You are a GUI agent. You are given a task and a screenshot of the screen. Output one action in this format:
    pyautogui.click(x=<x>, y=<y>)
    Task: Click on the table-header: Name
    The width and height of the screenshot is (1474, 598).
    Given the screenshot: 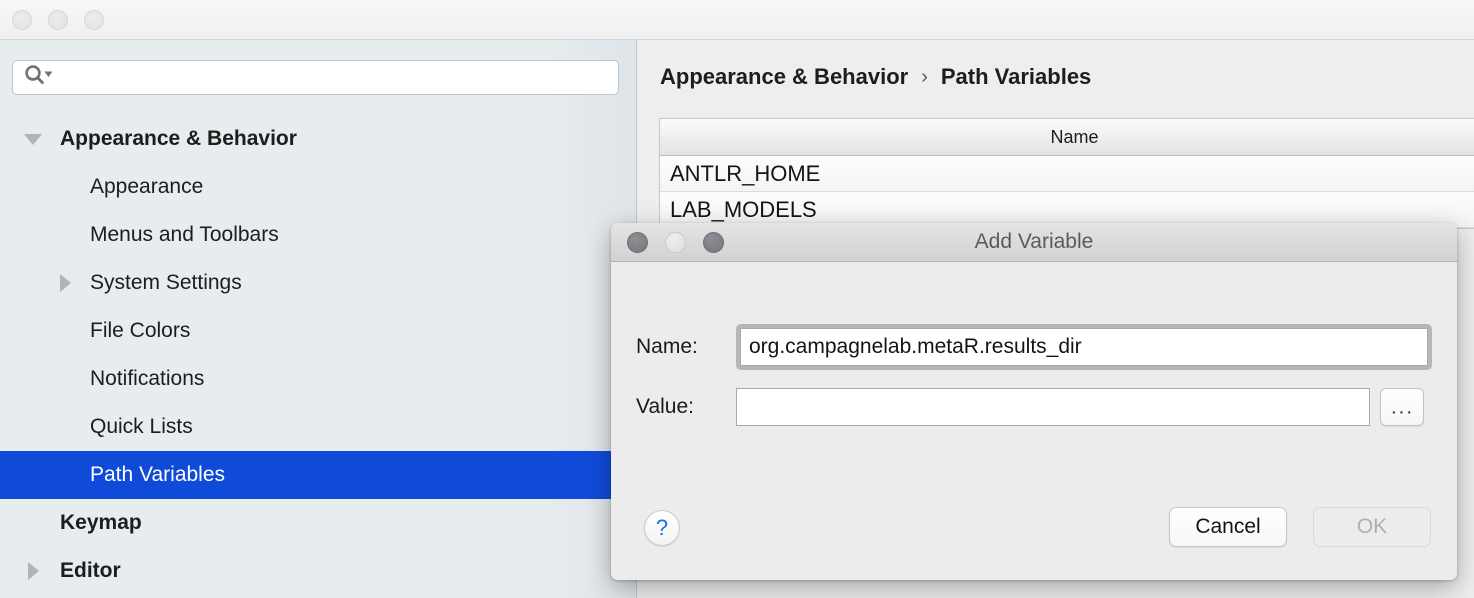 What is the action you would take?
    pyautogui.click(x=1067, y=137)
    